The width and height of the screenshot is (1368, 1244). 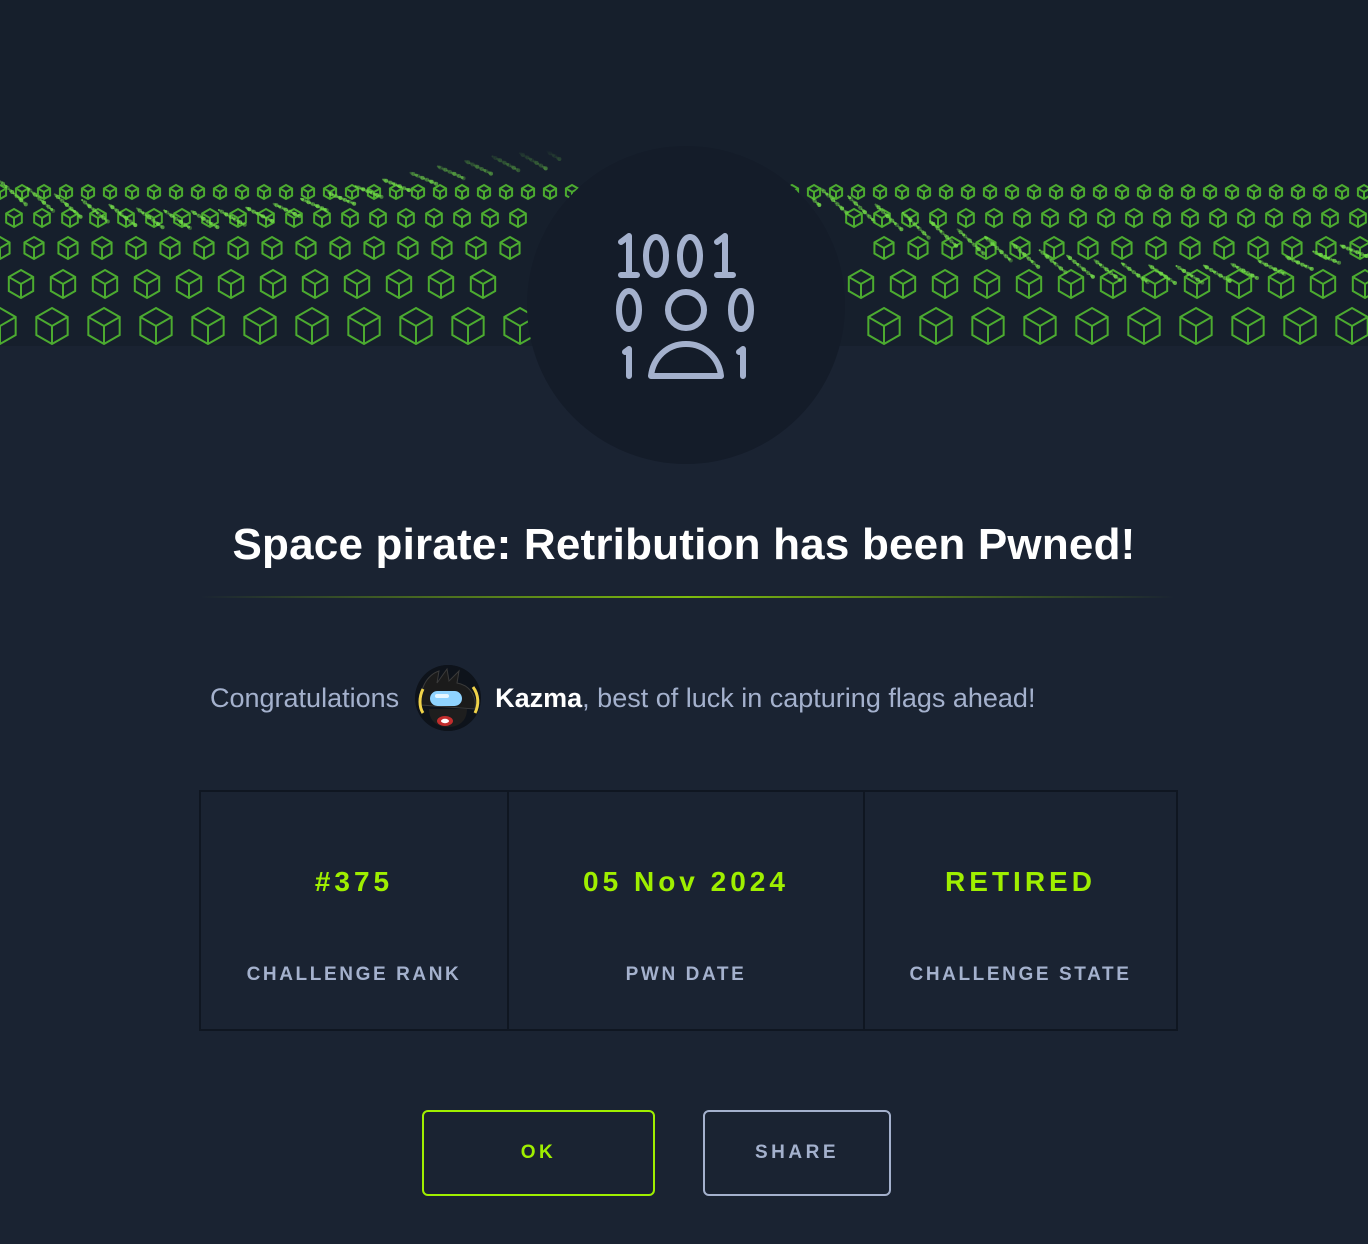 What do you see at coordinates (686, 881) in the screenshot?
I see `stat-value: 05 Nov 2024` at bounding box center [686, 881].